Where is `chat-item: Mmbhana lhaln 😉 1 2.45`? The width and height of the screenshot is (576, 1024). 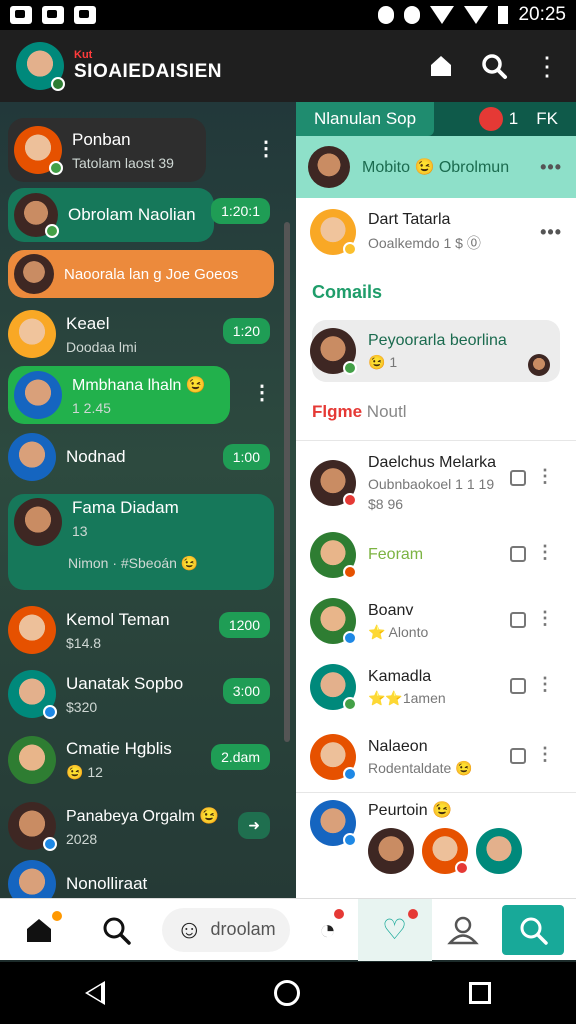
chat-item: Mmbhana lhaln 😉 1 2.45 is located at coordinates (119, 395).